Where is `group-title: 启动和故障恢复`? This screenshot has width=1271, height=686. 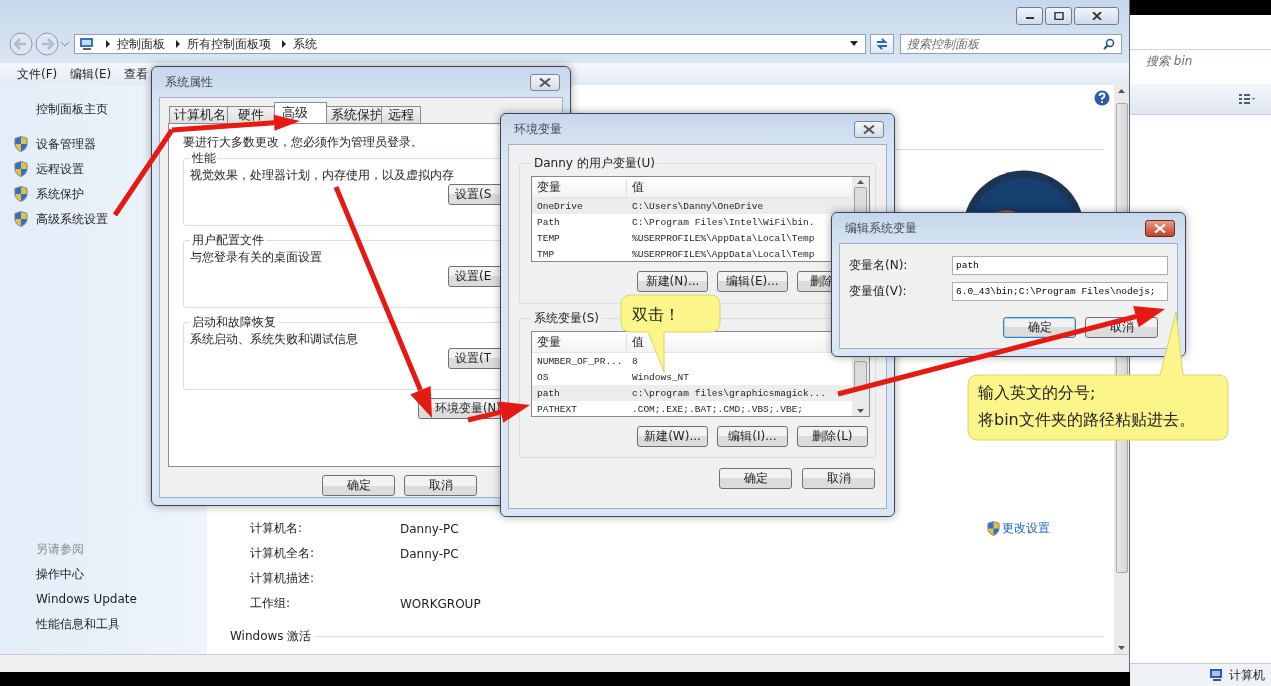 group-title: 启动和故障恢复 is located at coordinates (234, 322).